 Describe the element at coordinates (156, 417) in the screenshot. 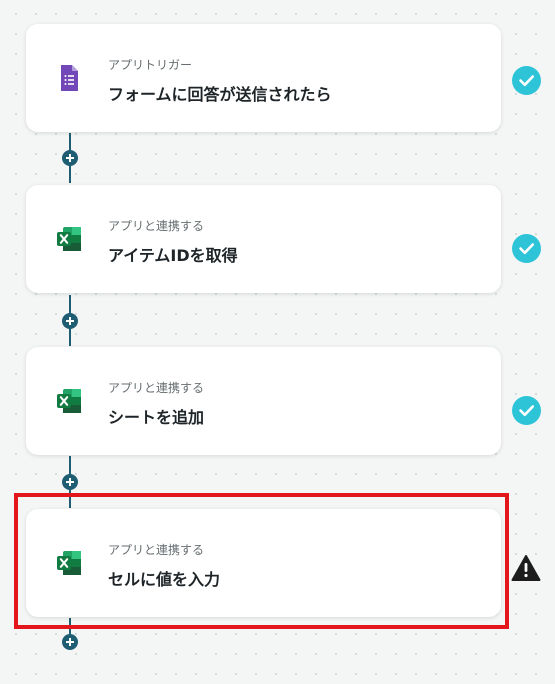

I see `step-title: シートを追加` at that location.